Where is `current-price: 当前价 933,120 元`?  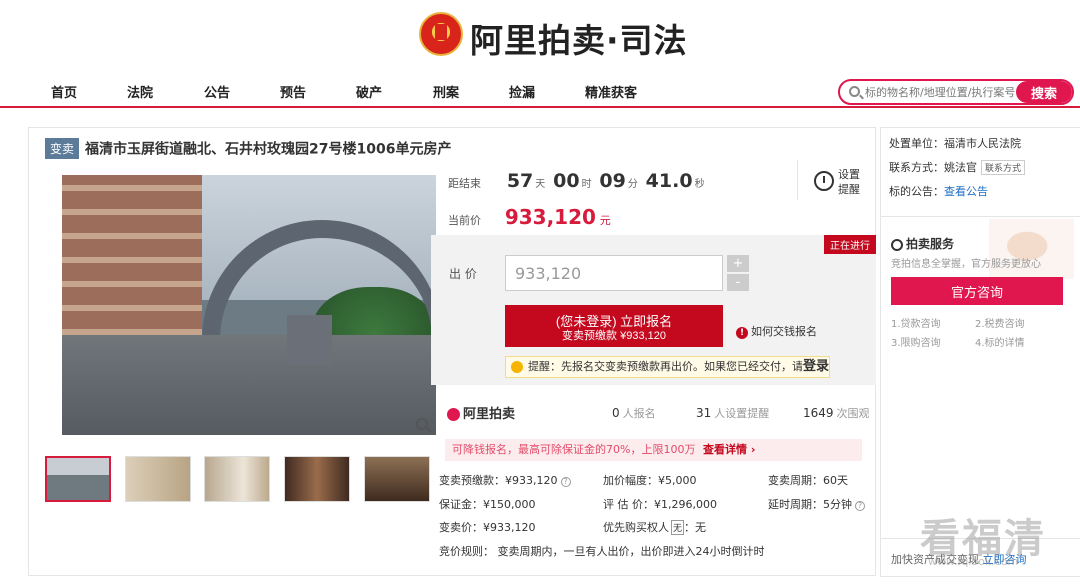
current-price: 当前价 933,120 元 is located at coordinates (529, 217).